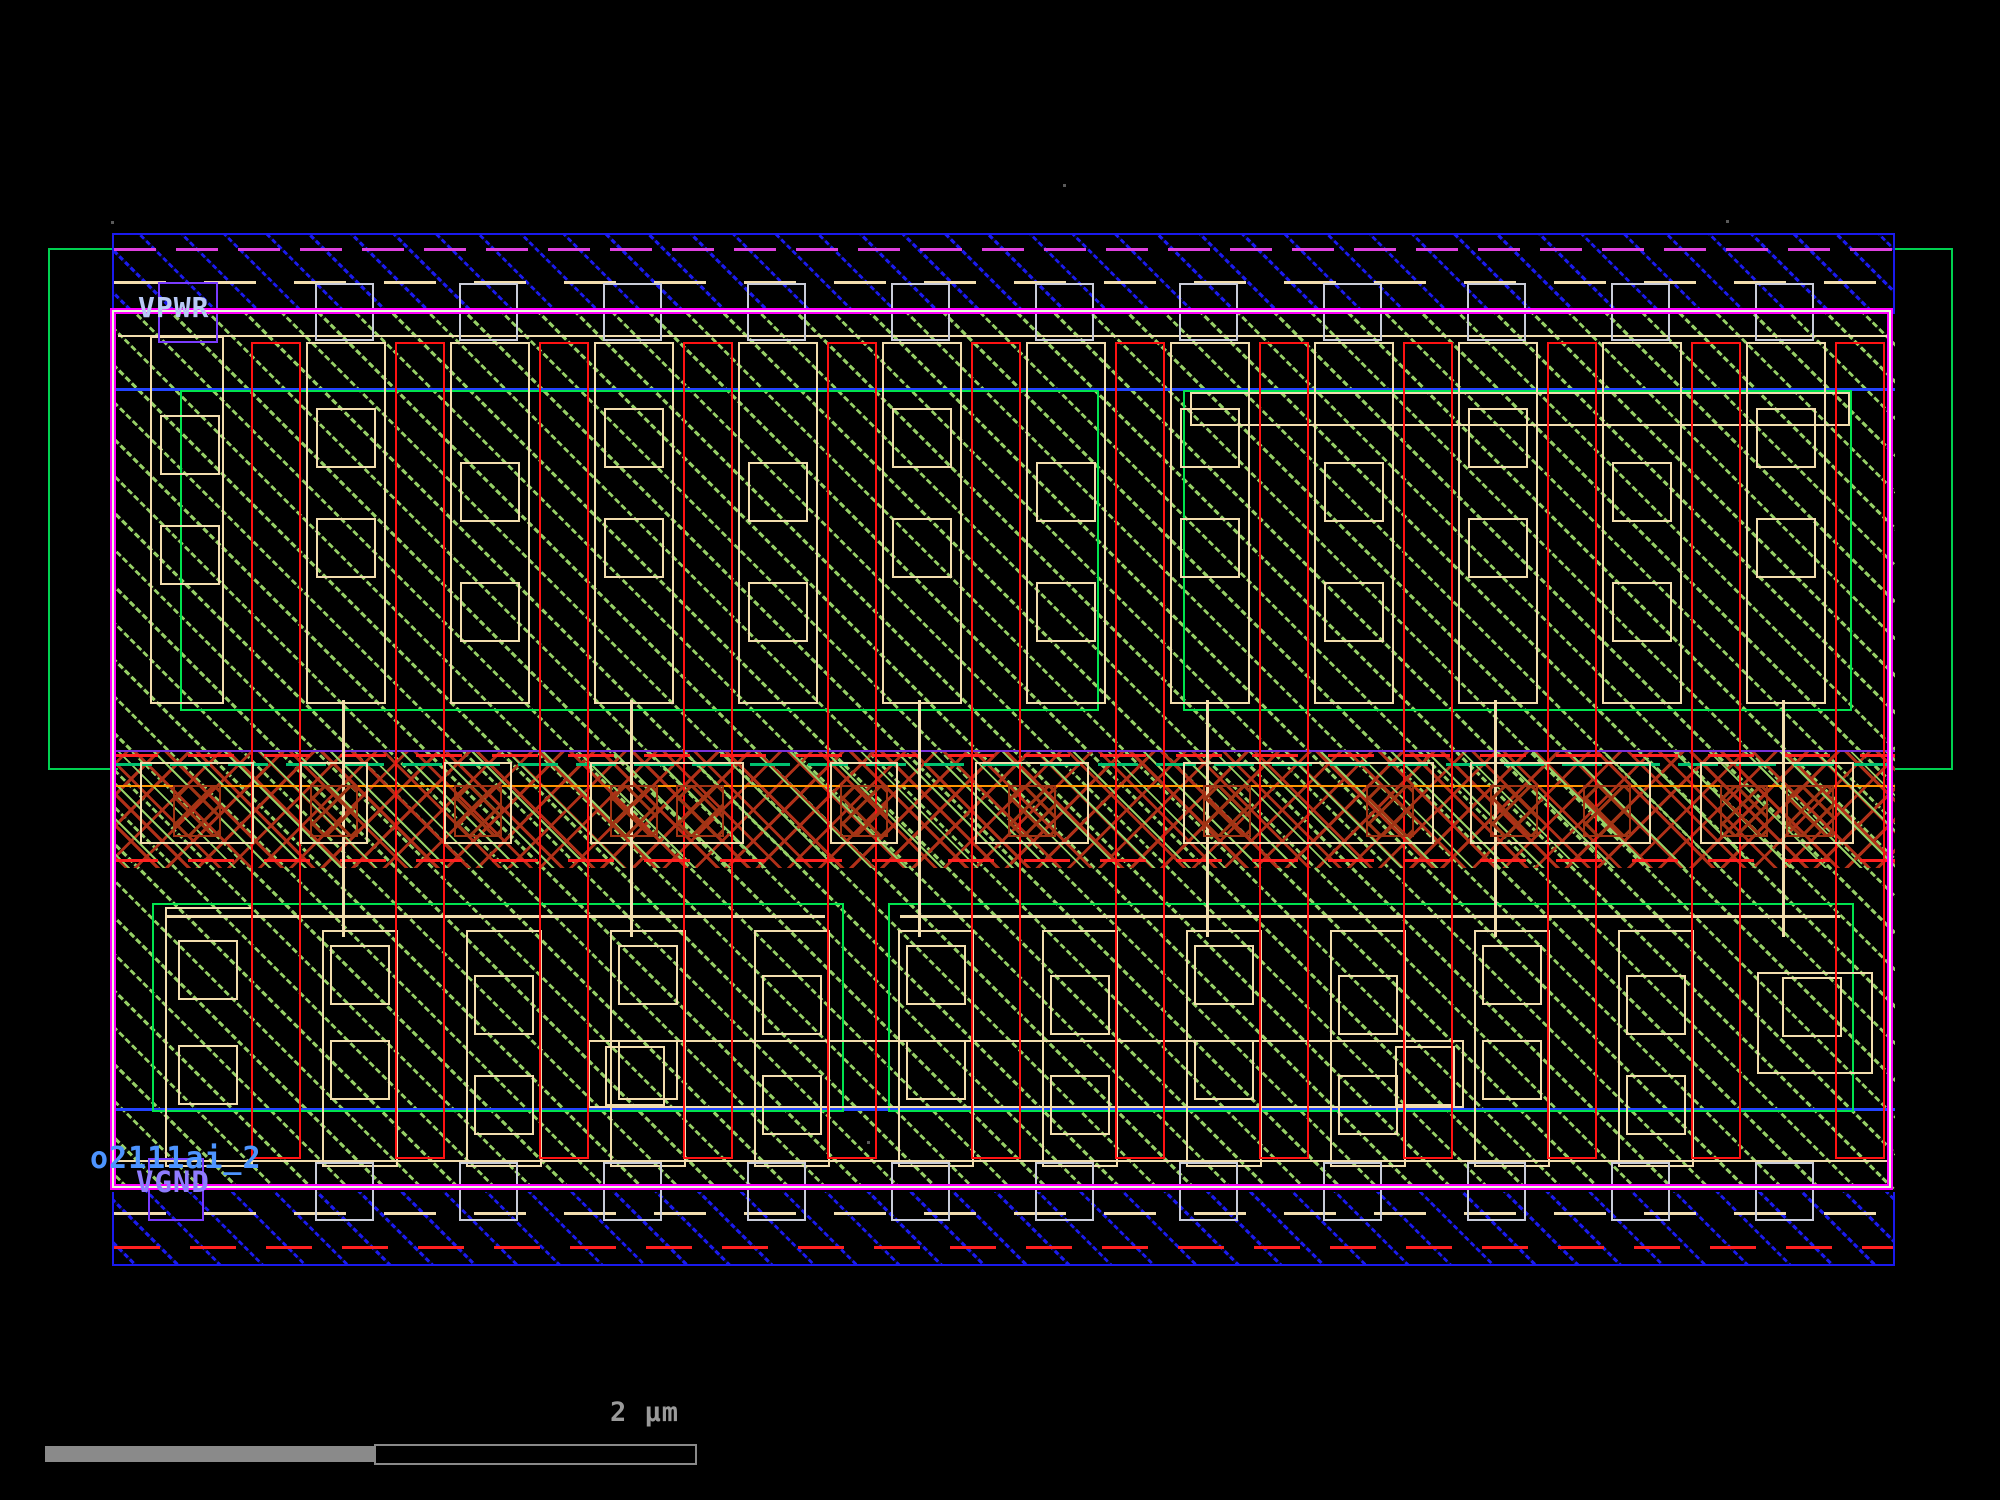  What do you see at coordinates (535, 1454) in the screenshot?
I see `scale-bar-outline` at bounding box center [535, 1454].